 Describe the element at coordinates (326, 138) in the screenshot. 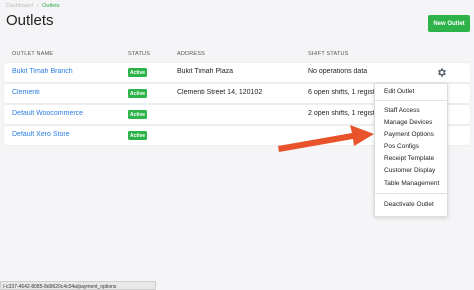

I see `annotation-arrow-icon` at that location.